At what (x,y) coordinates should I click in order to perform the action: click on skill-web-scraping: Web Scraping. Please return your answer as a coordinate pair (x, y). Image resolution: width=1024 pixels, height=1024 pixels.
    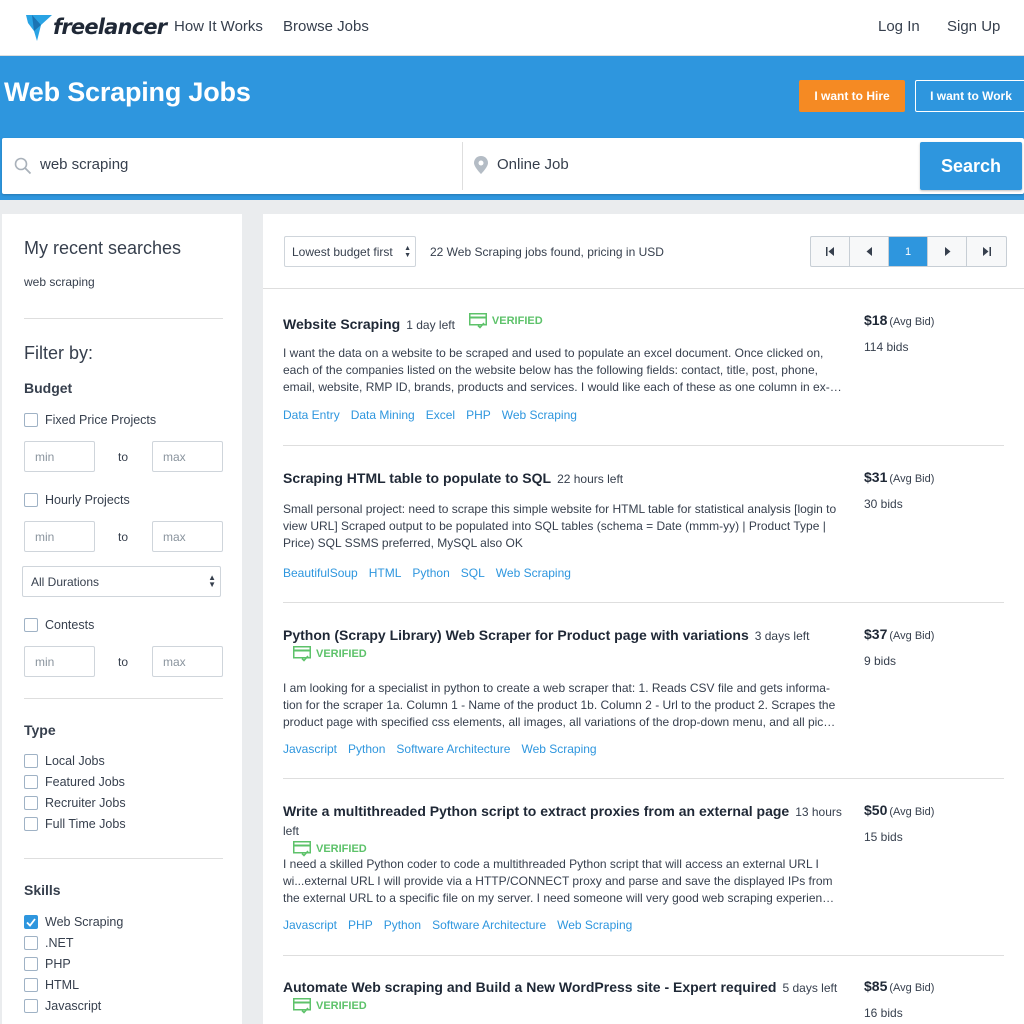
    Looking at the image, I should click on (73, 922).